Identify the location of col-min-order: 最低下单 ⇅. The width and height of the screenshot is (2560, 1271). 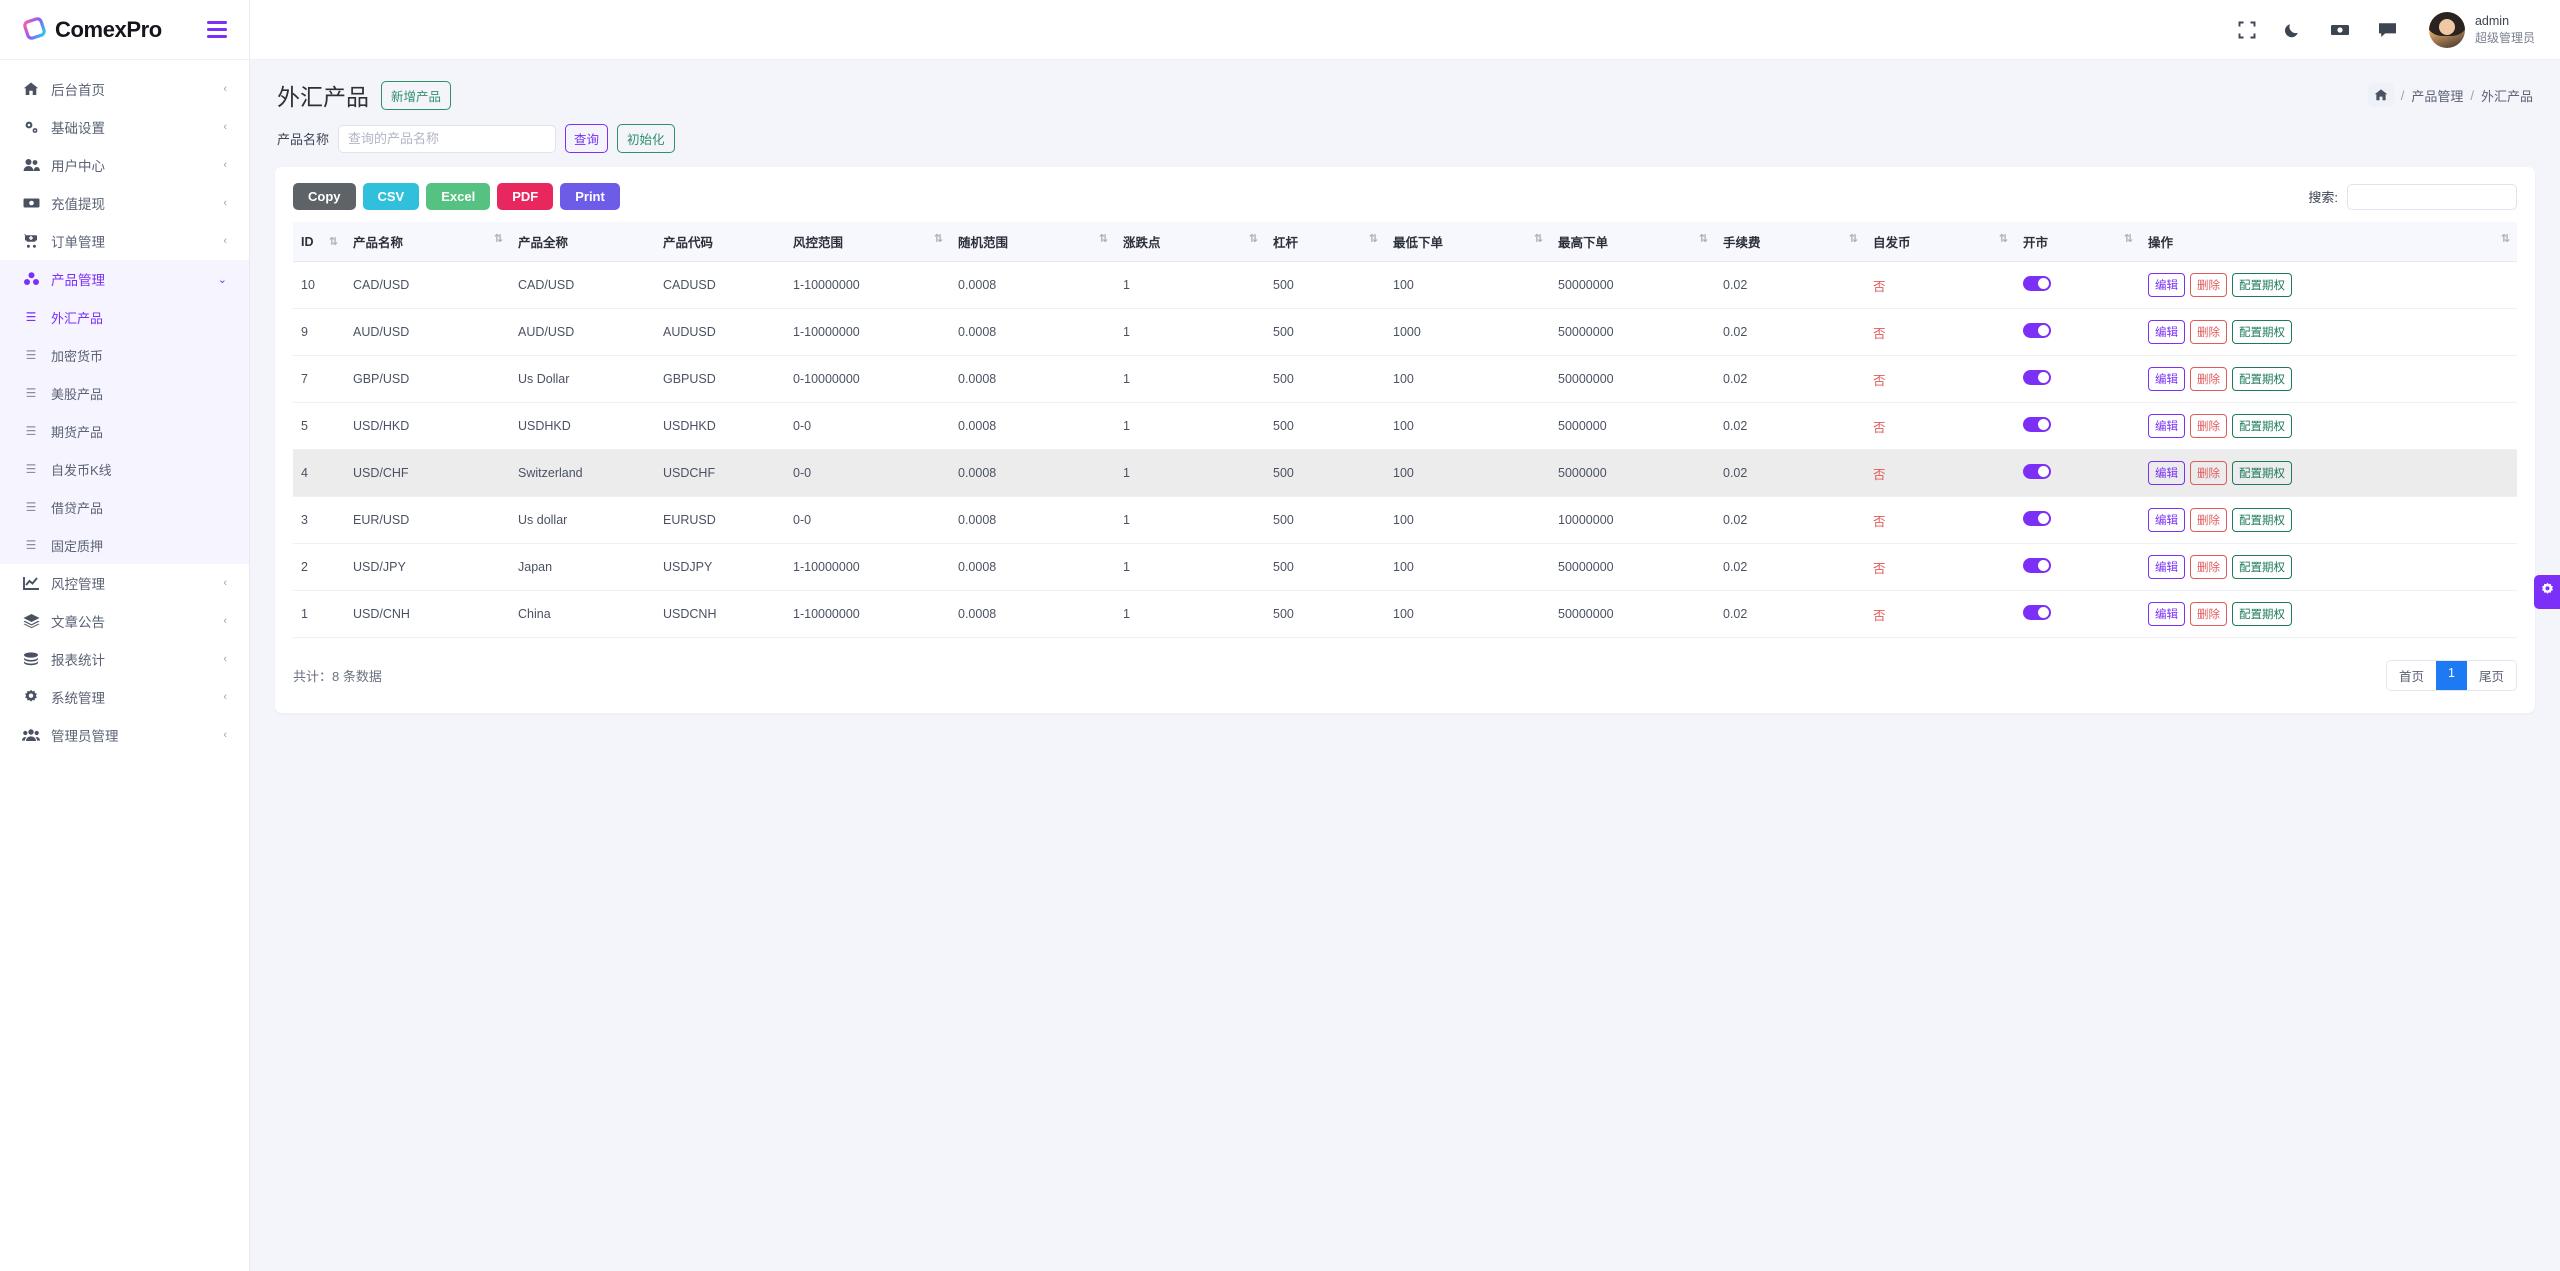
(1467, 242).